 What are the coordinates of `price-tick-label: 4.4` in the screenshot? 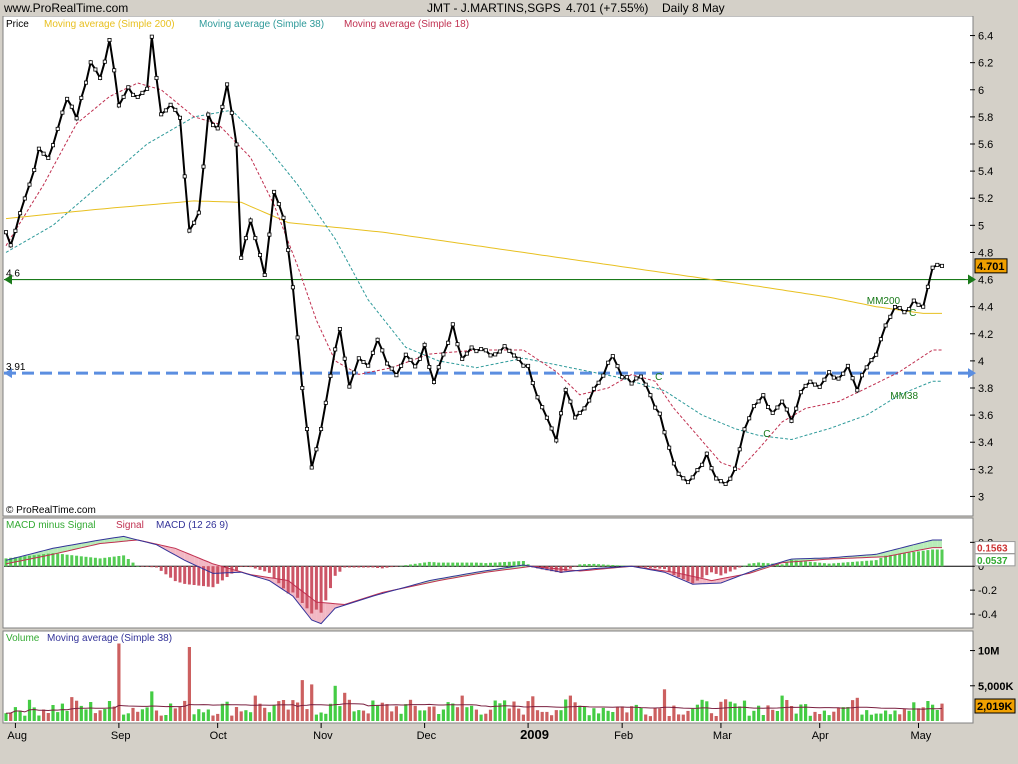 It's located at (985, 308).